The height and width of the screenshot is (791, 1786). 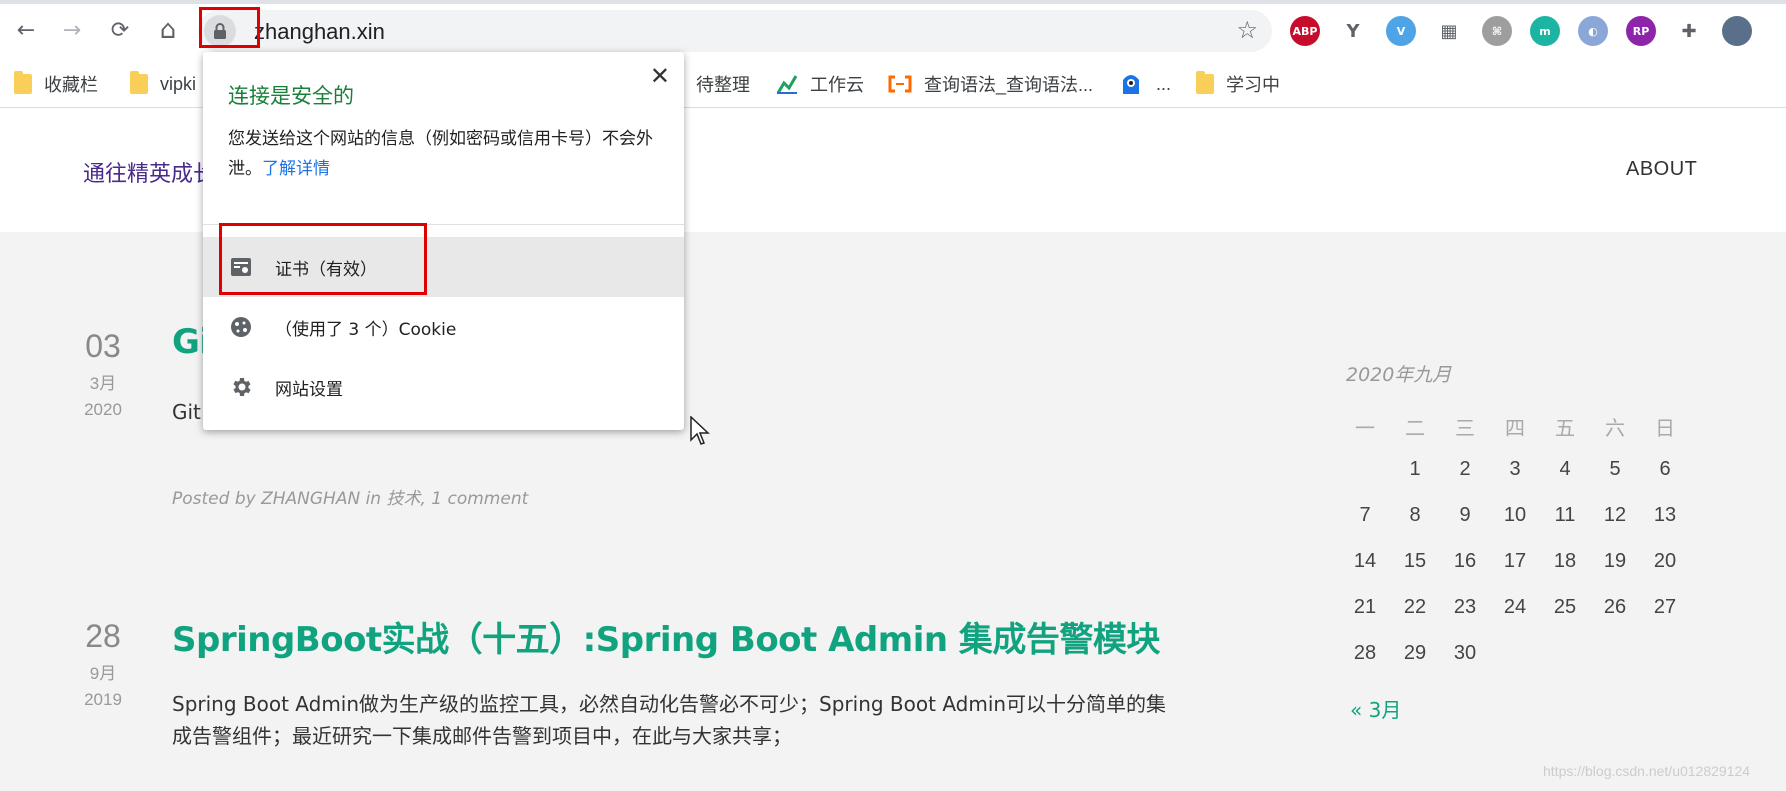 What do you see at coordinates (241, 327) in the screenshot?
I see `cookie-icon` at bounding box center [241, 327].